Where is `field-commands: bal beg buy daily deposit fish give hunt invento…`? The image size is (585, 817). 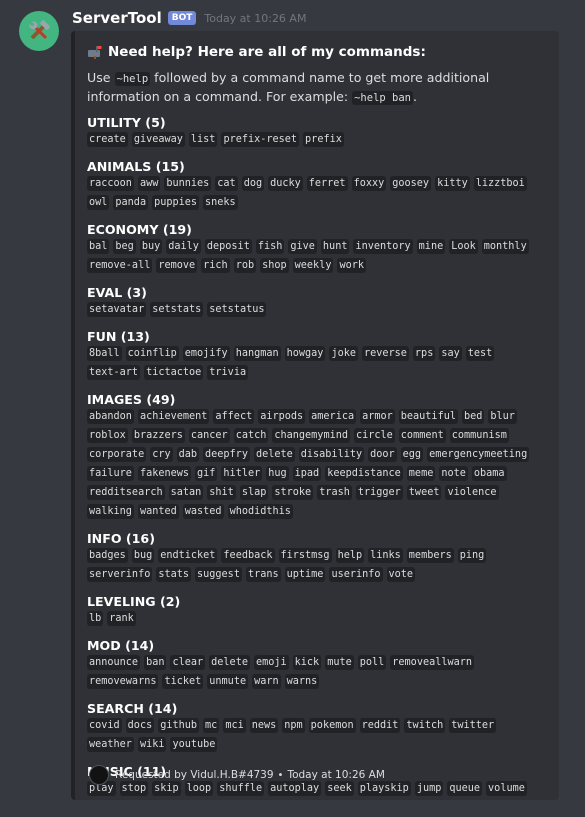
field-commands: bal beg buy daily deposit fish give hunt invento… is located at coordinates (318, 258).